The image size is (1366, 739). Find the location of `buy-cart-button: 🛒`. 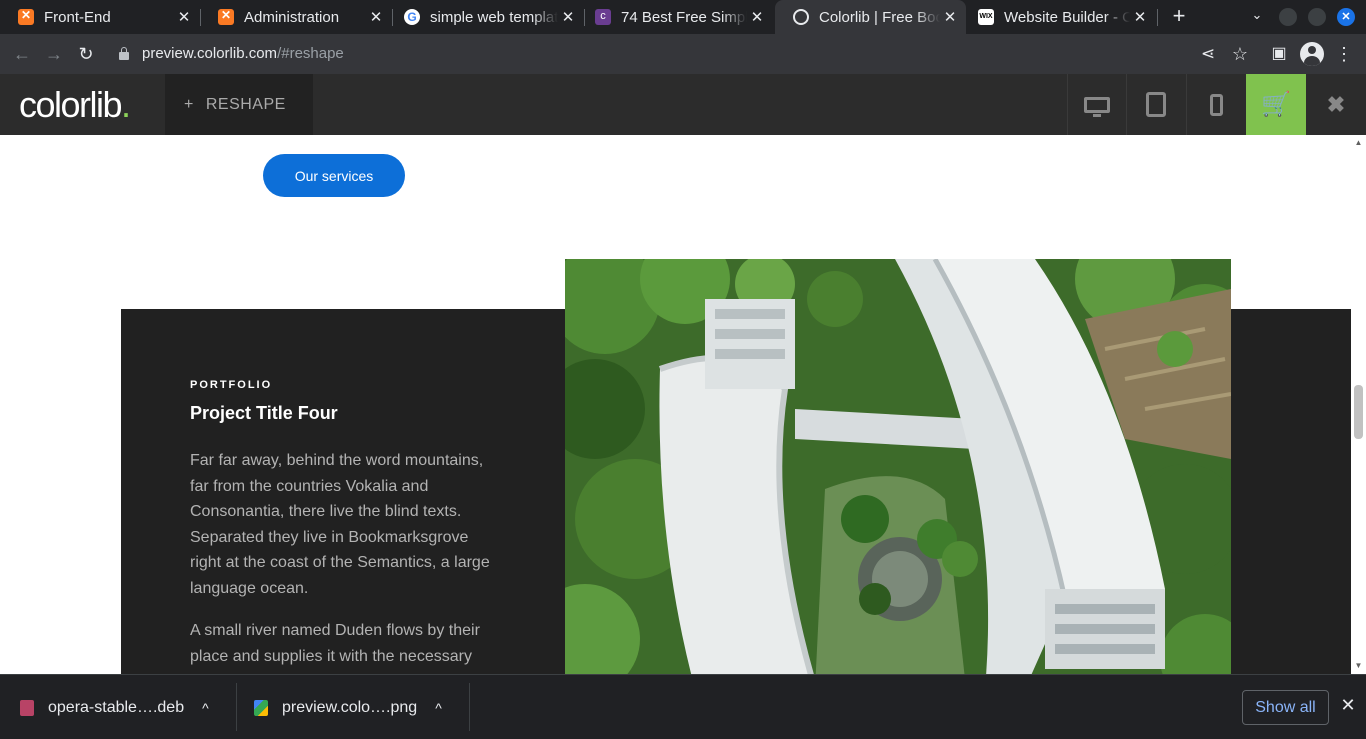

buy-cart-button: 🛒 is located at coordinates (1276, 104).